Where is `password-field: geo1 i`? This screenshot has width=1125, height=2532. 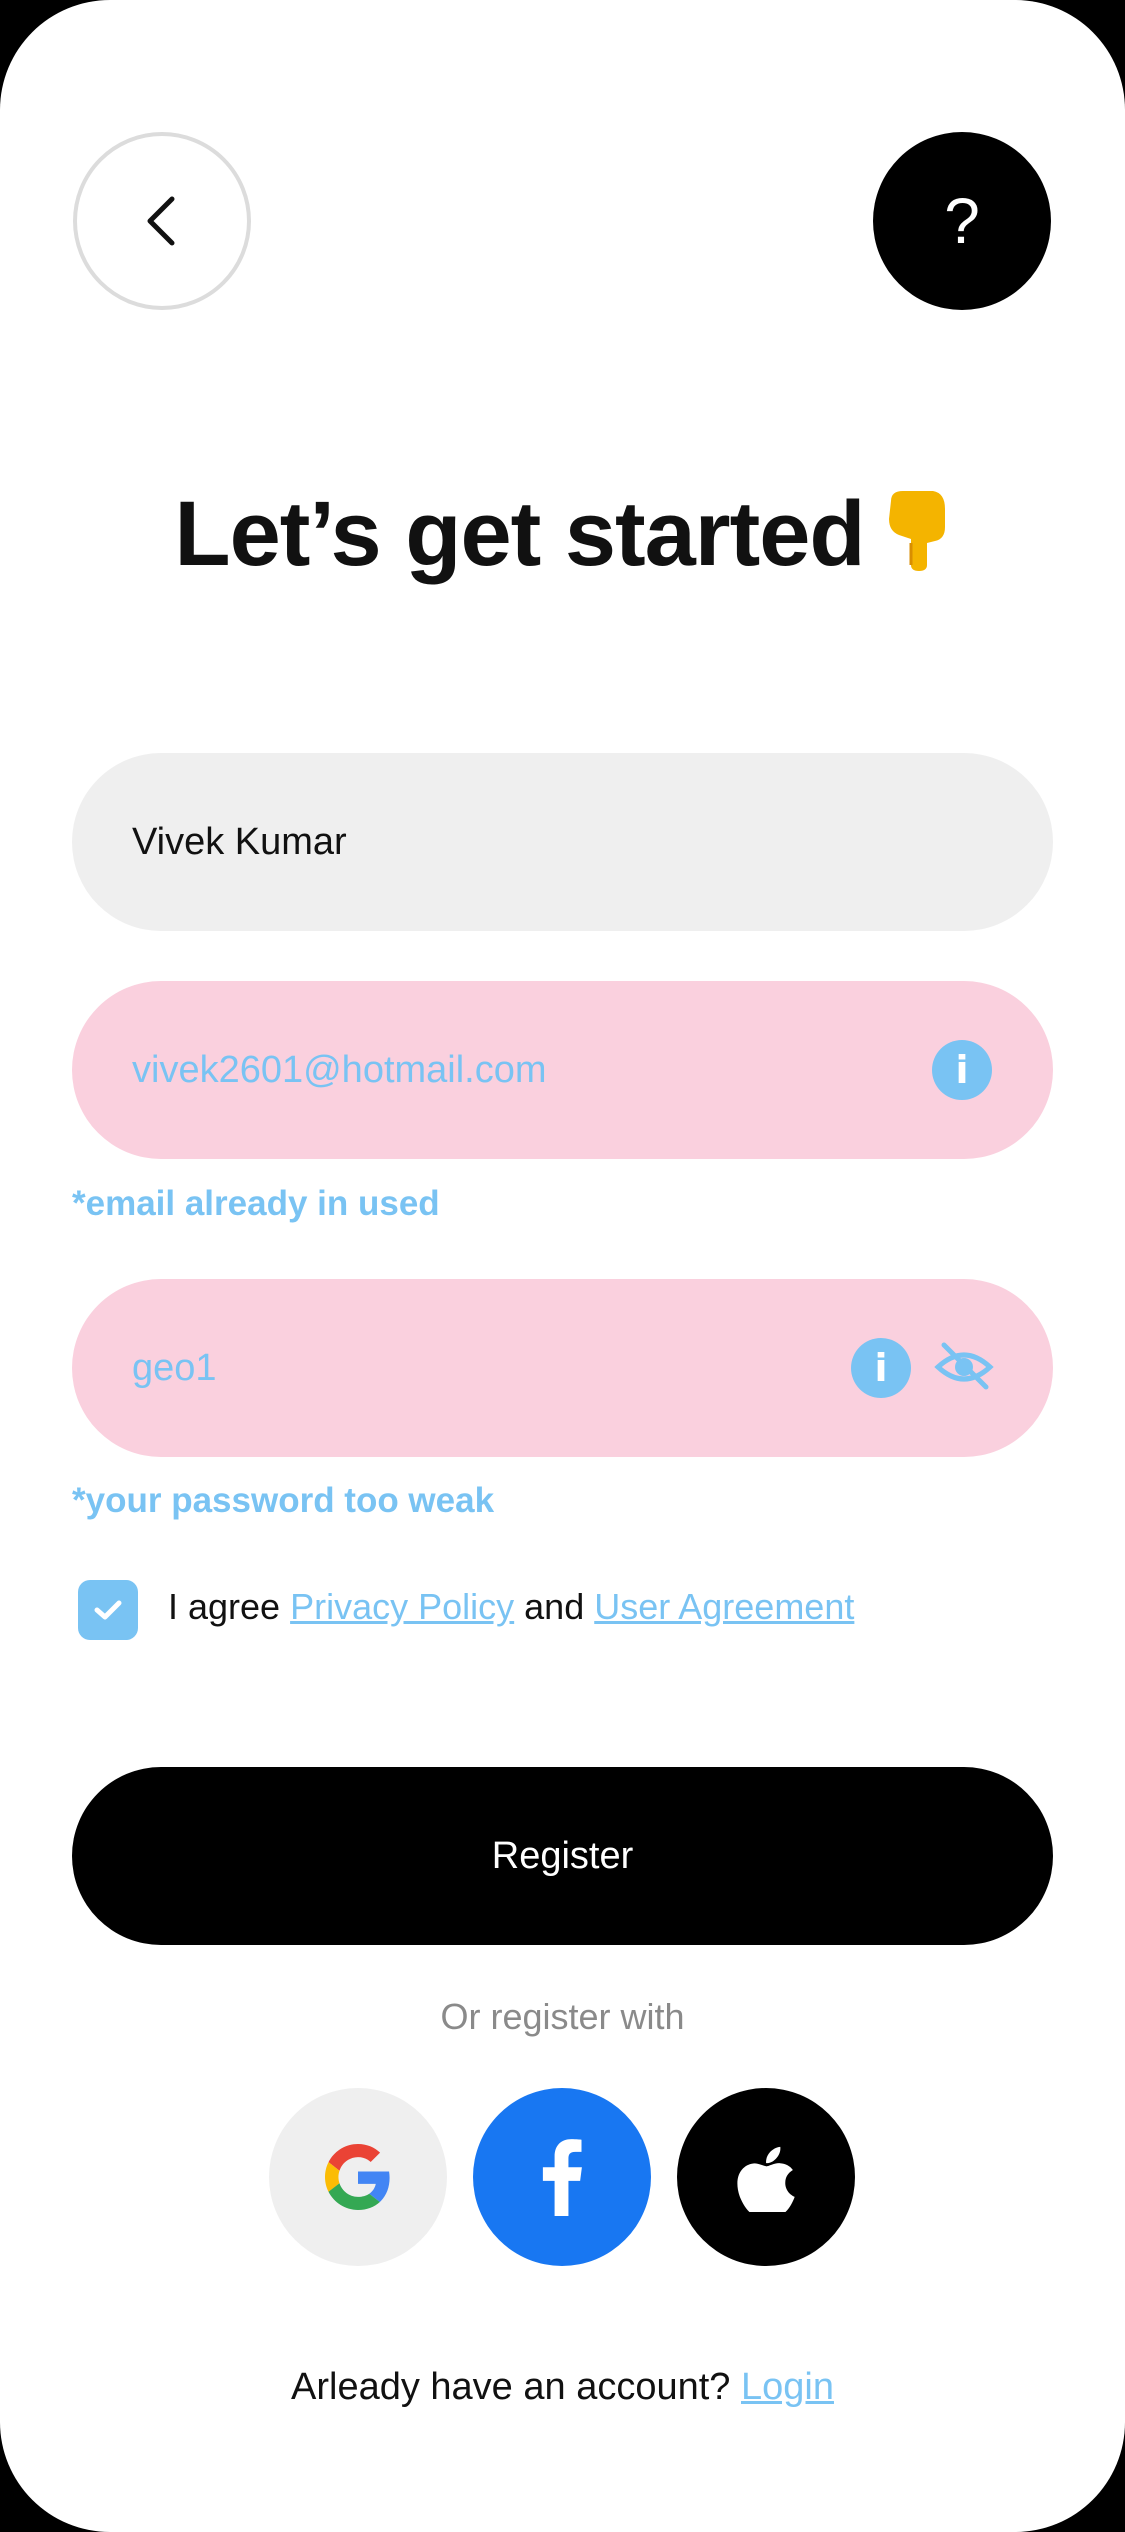 password-field: geo1 i is located at coordinates (562, 1368).